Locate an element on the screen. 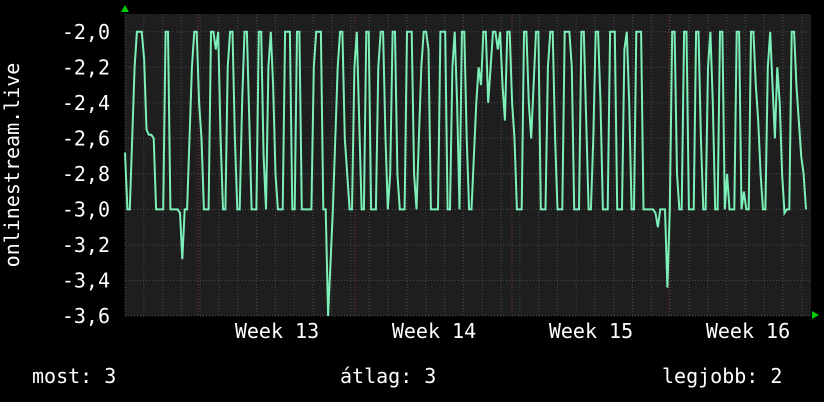  y-tick-label: -2,0 is located at coordinates (86, 32).